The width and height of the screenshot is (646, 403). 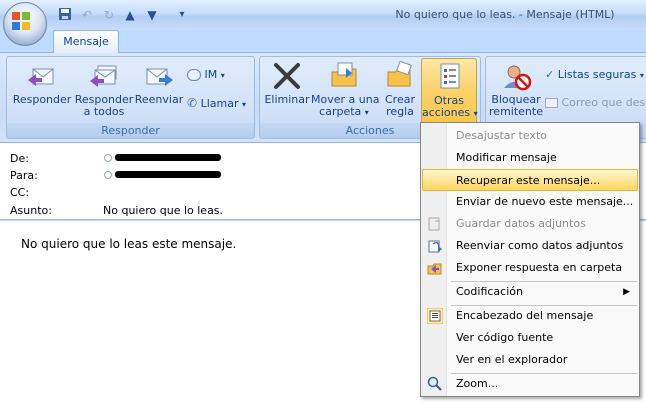 What do you see at coordinates (192, 103) in the screenshot?
I see `phone-icon: ✆` at bounding box center [192, 103].